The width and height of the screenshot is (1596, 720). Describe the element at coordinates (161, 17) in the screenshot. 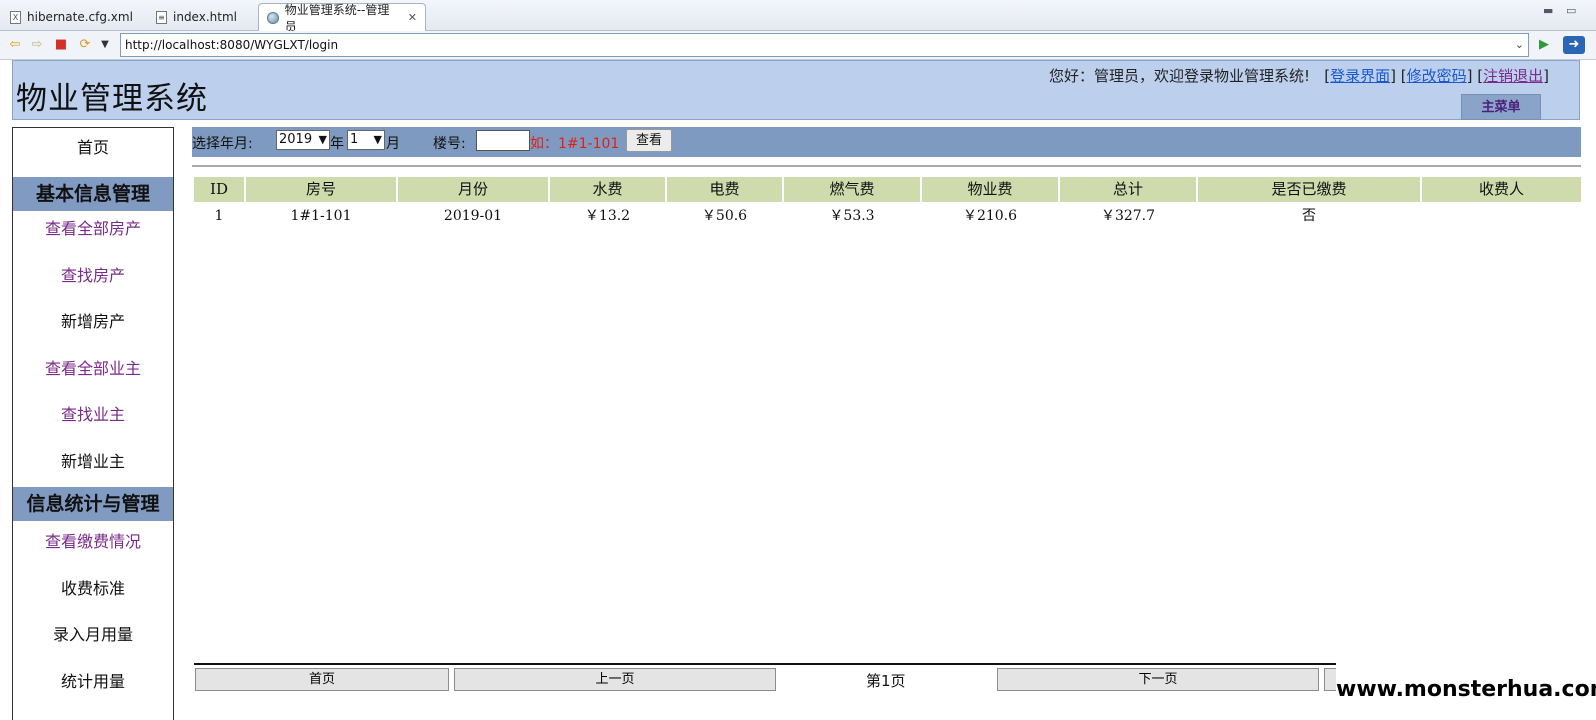

I see `html-file-icon: ≡` at that location.